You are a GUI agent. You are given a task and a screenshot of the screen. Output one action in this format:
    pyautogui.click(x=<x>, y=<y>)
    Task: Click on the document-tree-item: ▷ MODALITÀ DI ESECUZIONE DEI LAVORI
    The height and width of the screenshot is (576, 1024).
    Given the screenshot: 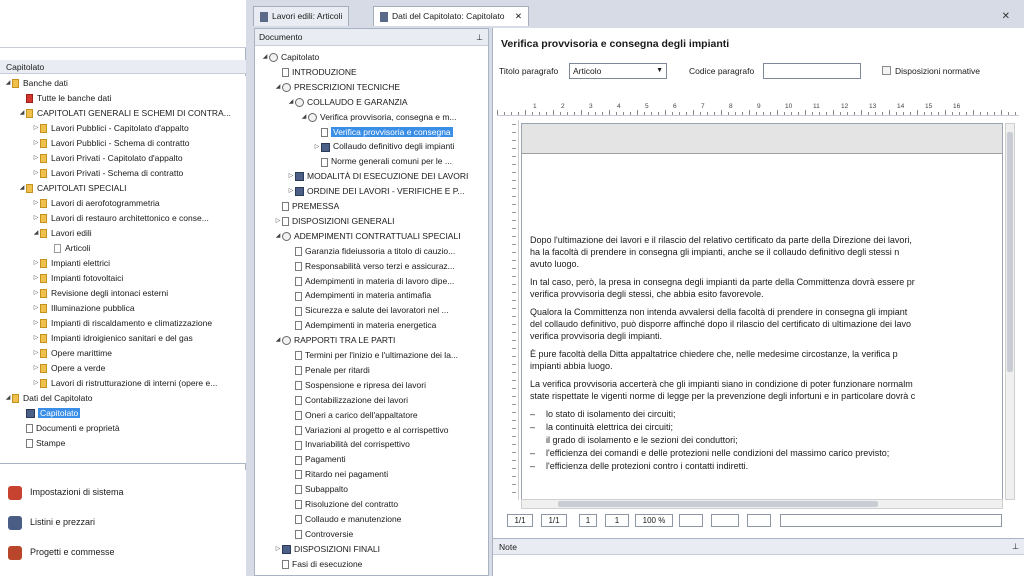 What is the action you would take?
    pyautogui.click(x=377, y=176)
    